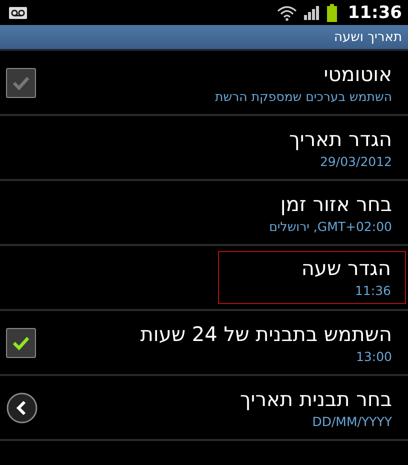  I want to click on item-summary: ירושלים ,GMT+02:00, so click(330, 227).